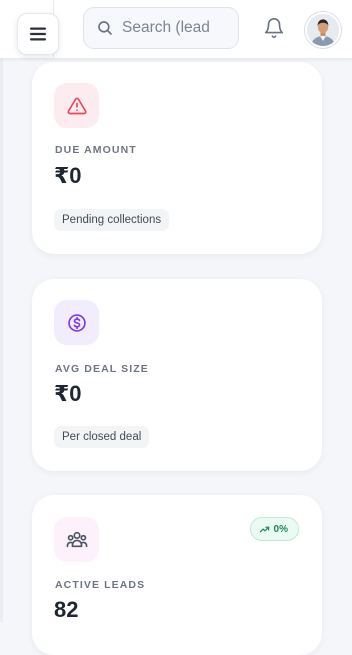  I want to click on search-input, so click(180, 28).